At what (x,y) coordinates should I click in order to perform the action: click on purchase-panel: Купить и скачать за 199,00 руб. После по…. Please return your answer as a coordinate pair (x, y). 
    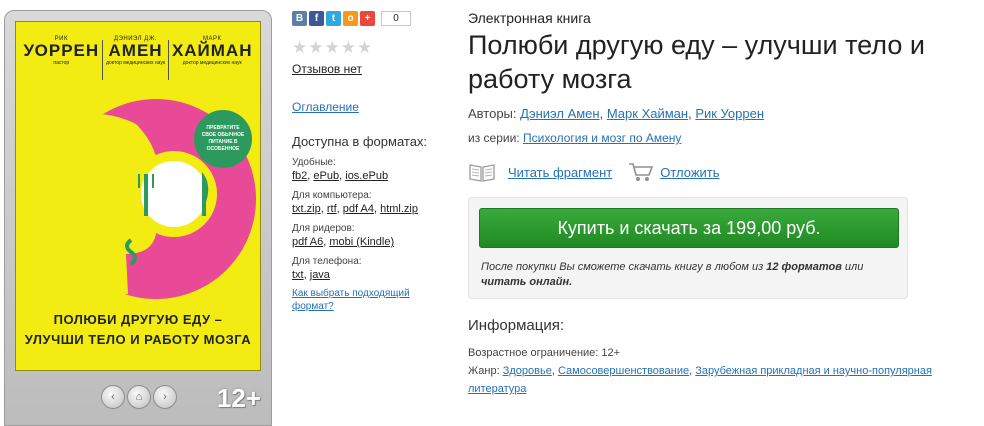
    Looking at the image, I should click on (688, 248).